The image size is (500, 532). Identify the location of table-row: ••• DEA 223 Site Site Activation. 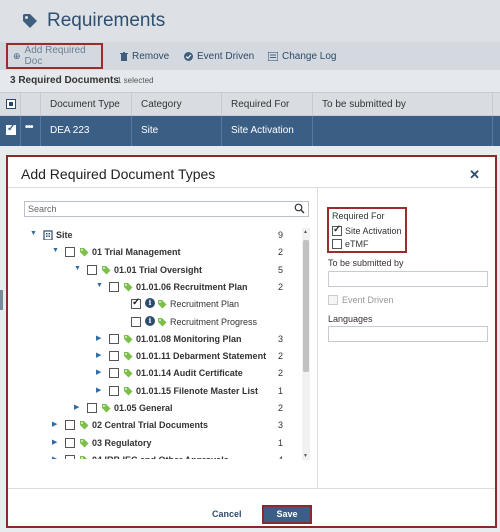
(250, 131).